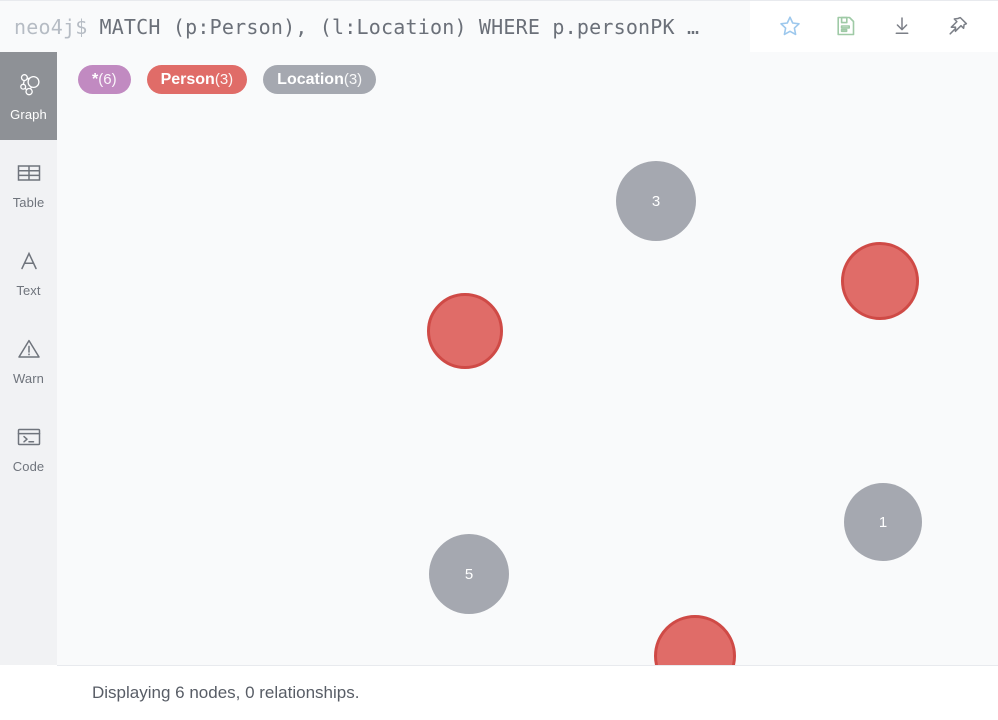  What do you see at coordinates (28, 692) in the screenshot?
I see `status-bar-gutter` at bounding box center [28, 692].